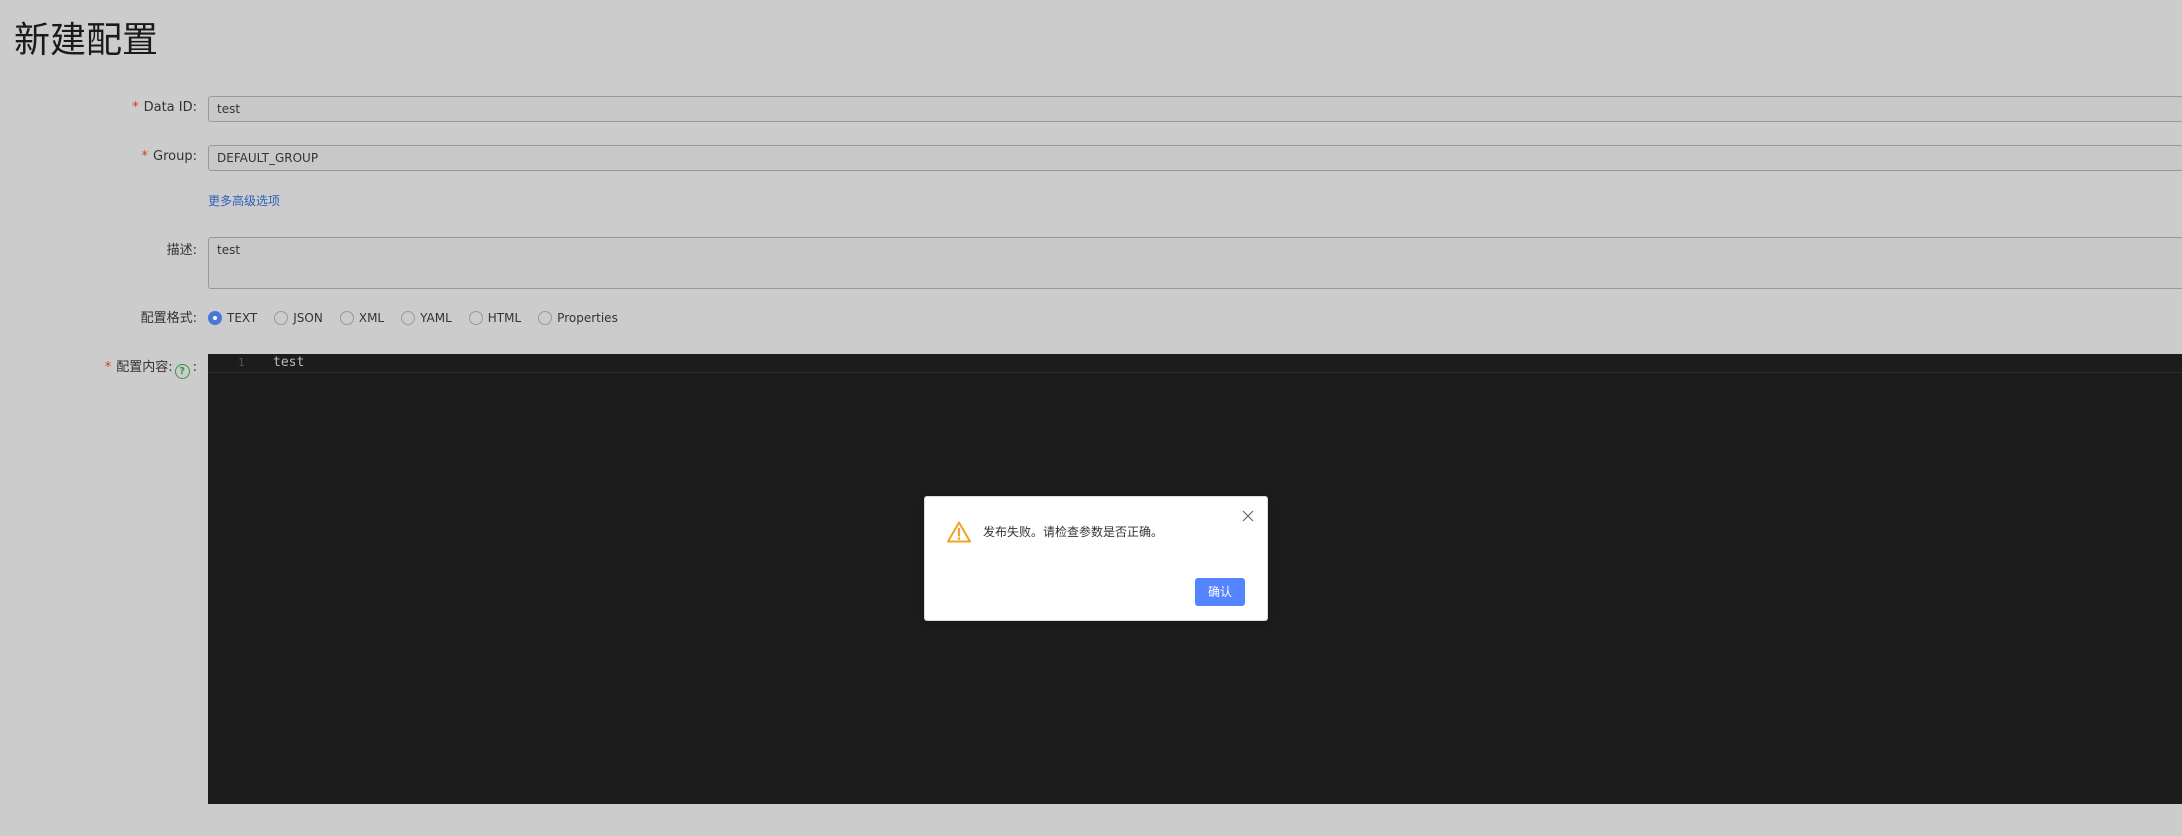 Image resolution: width=2182 pixels, height=836 pixels. What do you see at coordinates (504, 318) in the screenshot?
I see `format-option-label: HTML` at bounding box center [504, 318].